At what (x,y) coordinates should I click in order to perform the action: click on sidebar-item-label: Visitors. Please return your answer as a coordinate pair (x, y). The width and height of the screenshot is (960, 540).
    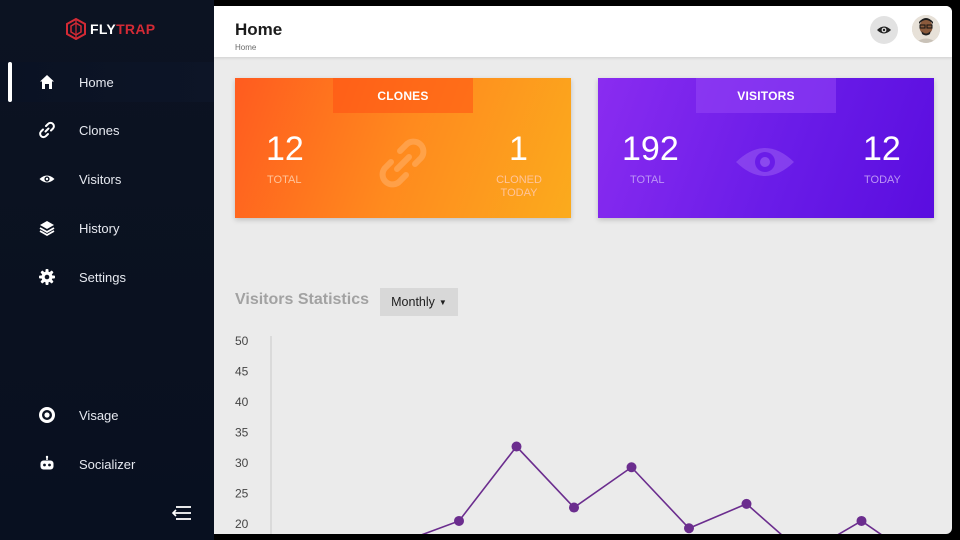
    Looking at the image, I should click on (100, 179).